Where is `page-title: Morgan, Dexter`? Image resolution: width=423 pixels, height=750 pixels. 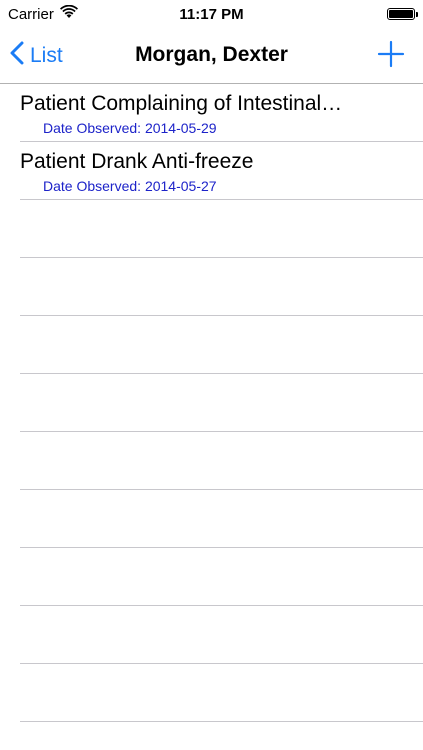 page-title: Morgan, Dexter is located at coordinates (211, 54).